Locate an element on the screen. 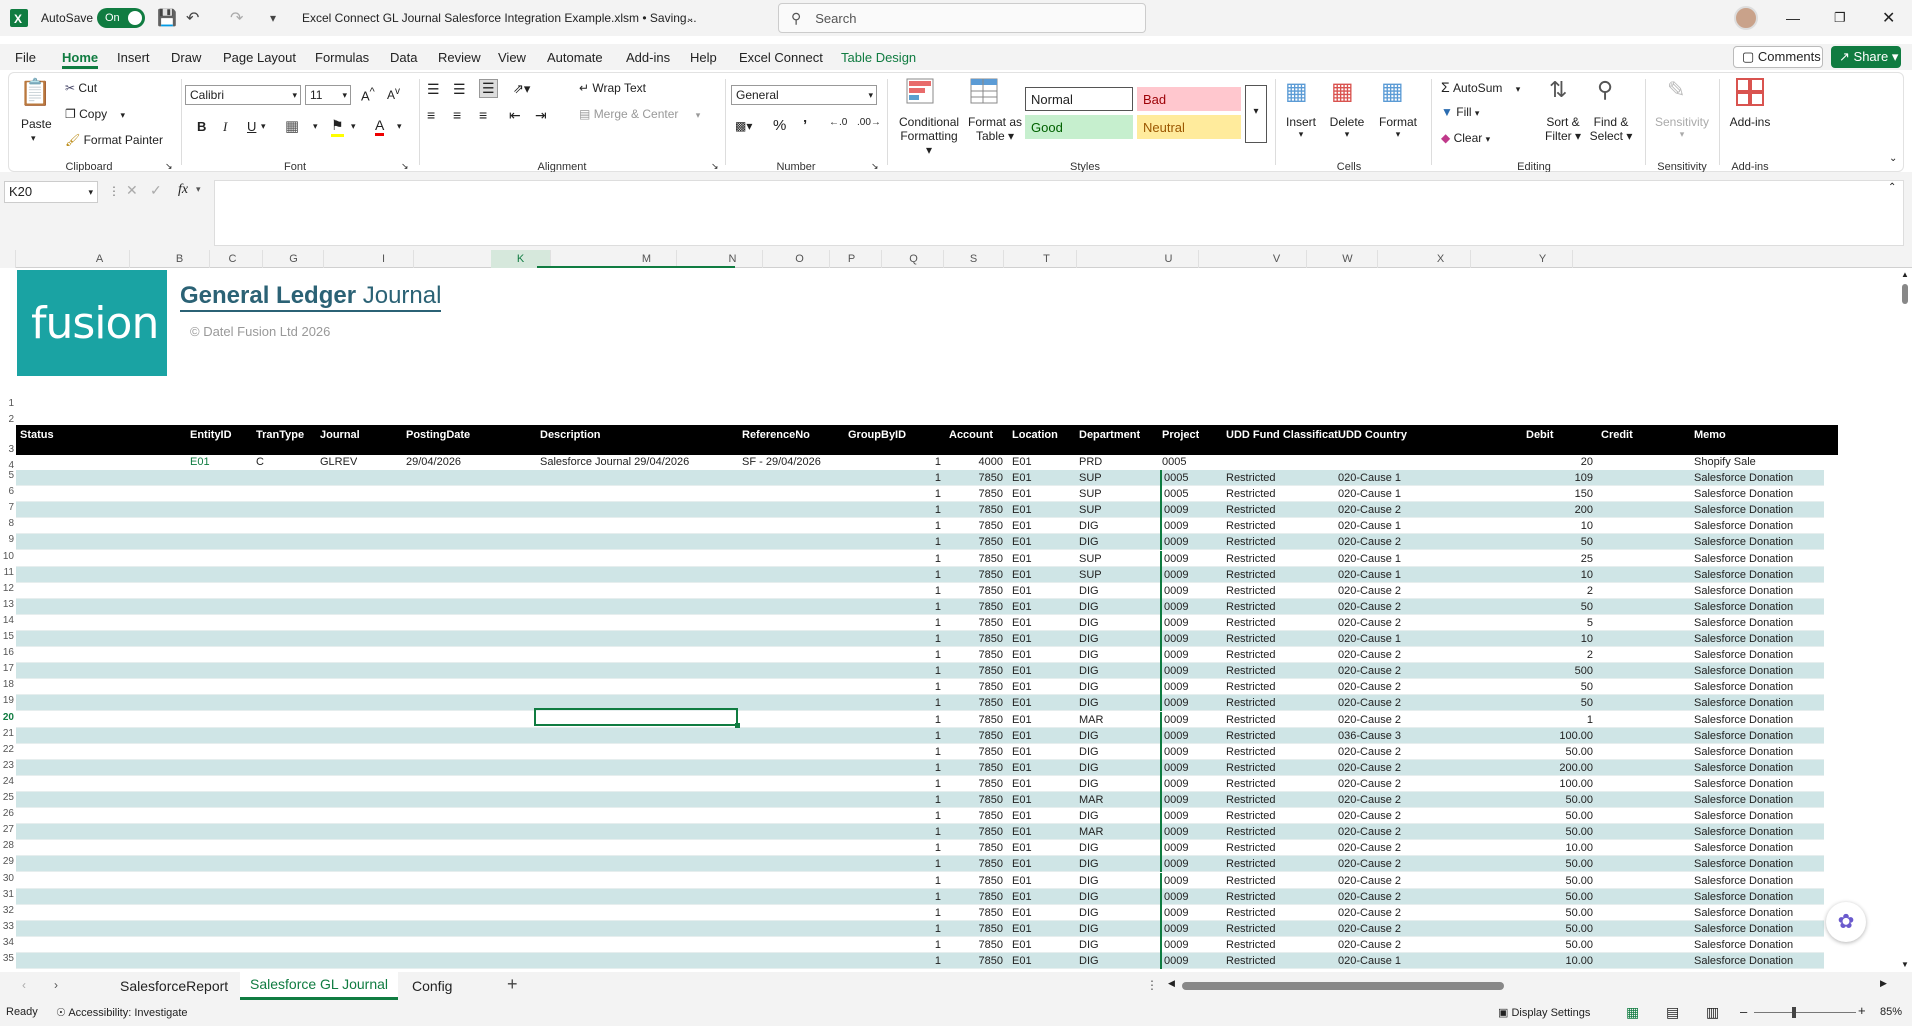 This screenshot has width=1912, height=1026. cell-debit: 2 is located at coordinates (1558, 655).